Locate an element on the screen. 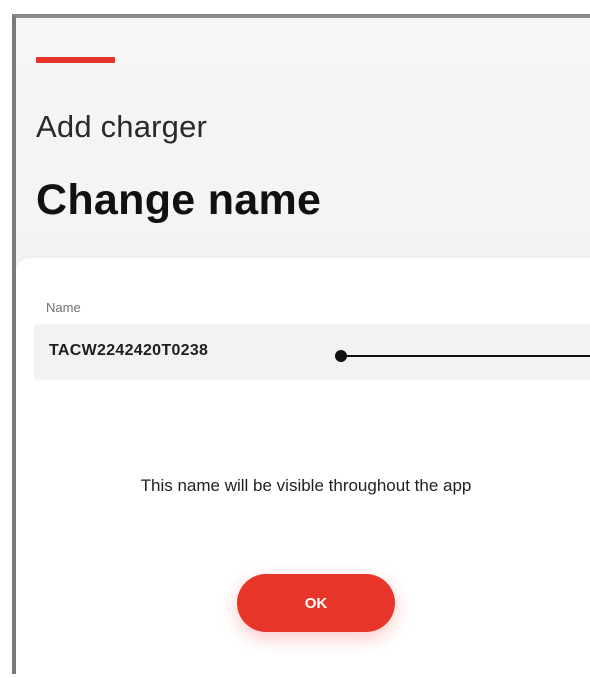 The width and height of the screenshot is (590, 678). page-title: Change name is located at coordinates (179, 200).